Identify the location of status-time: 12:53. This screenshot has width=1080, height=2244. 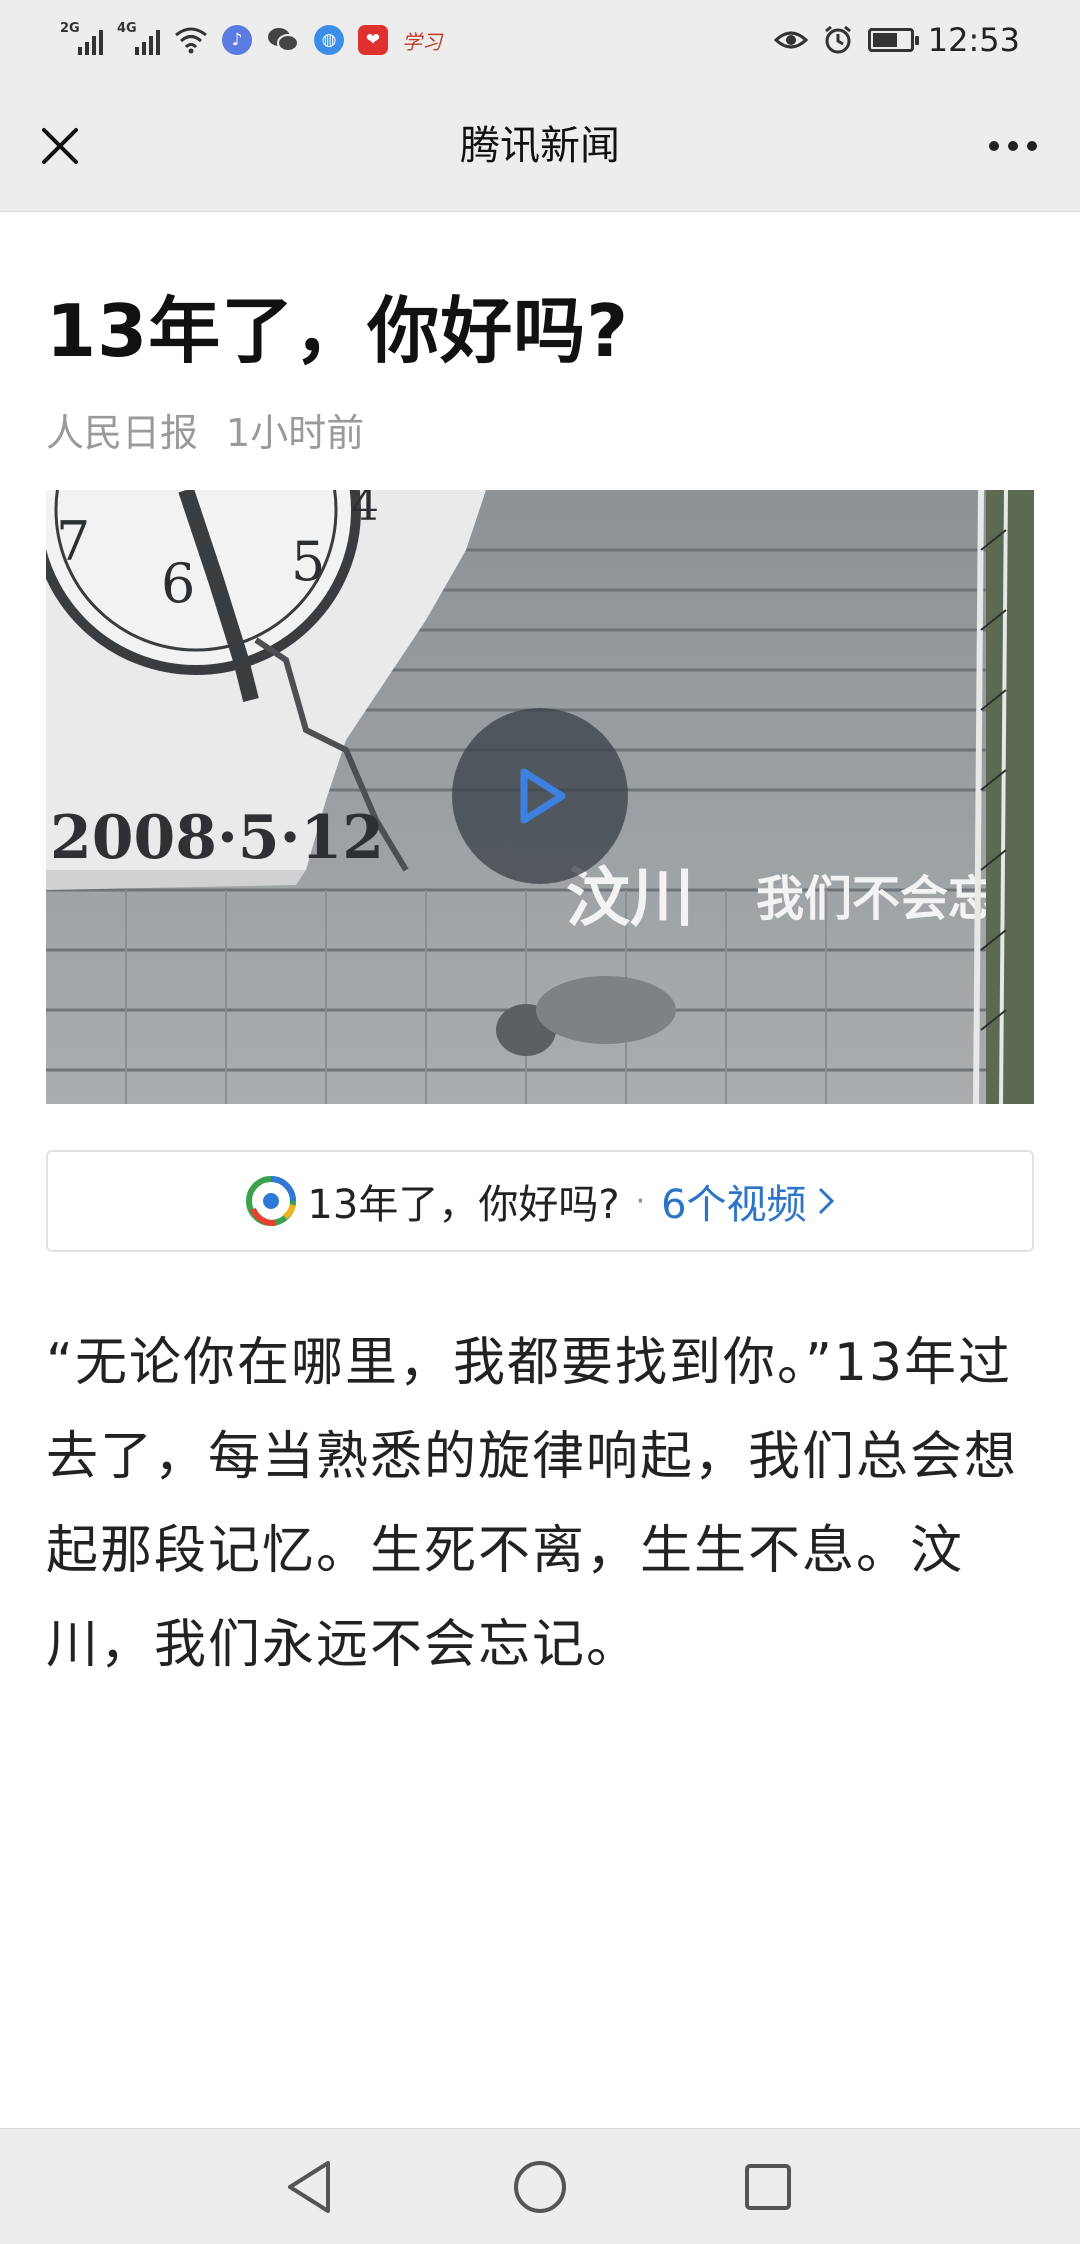
(973, 40).